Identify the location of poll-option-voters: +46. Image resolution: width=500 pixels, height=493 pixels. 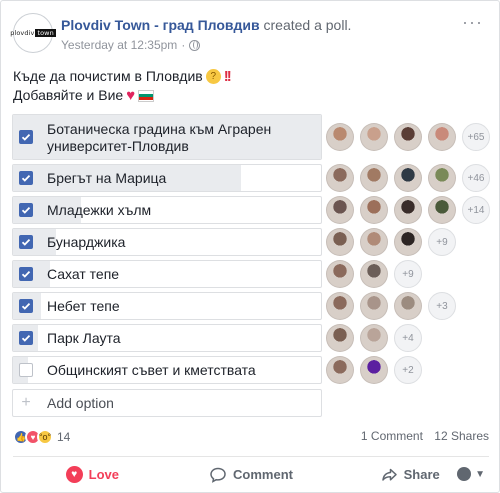
(408, 178).